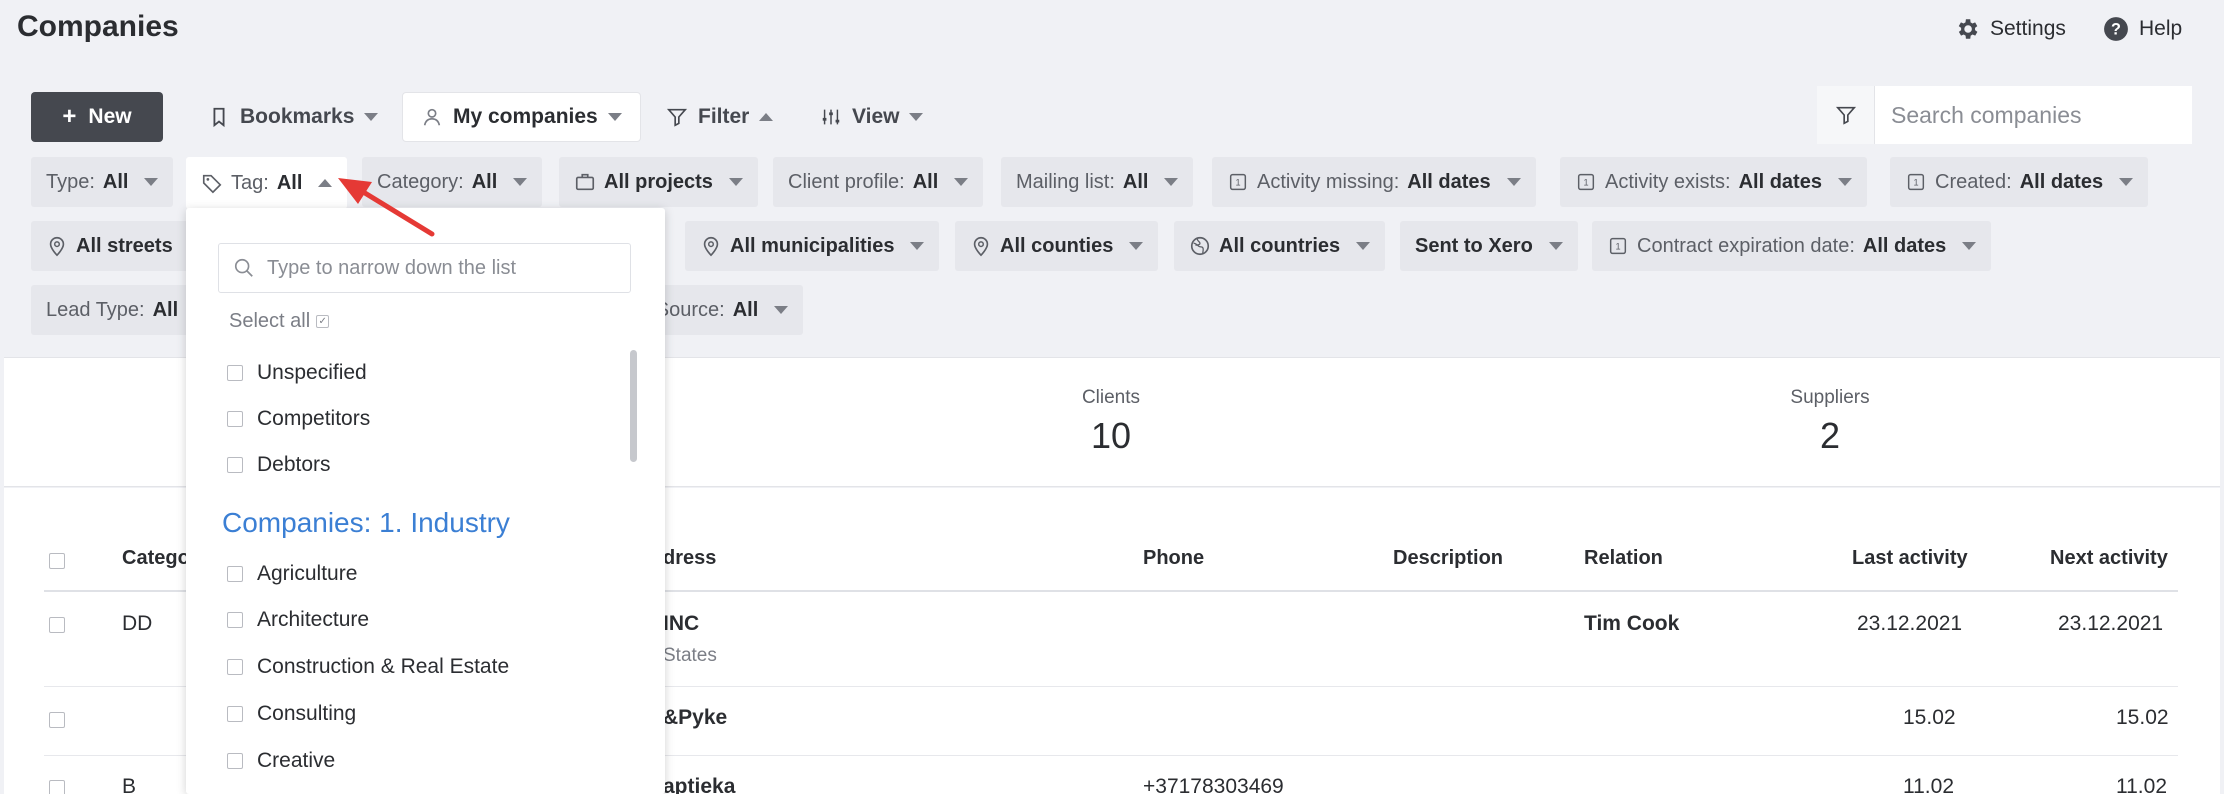 The height and width of the screenshot is (794, 2224). What do you see at coordinates (1792, 246) in the screenshot?
I see `filter-contract-expiration: 1 Contract expiration date: All dates` at bounding box center [1792, 246].